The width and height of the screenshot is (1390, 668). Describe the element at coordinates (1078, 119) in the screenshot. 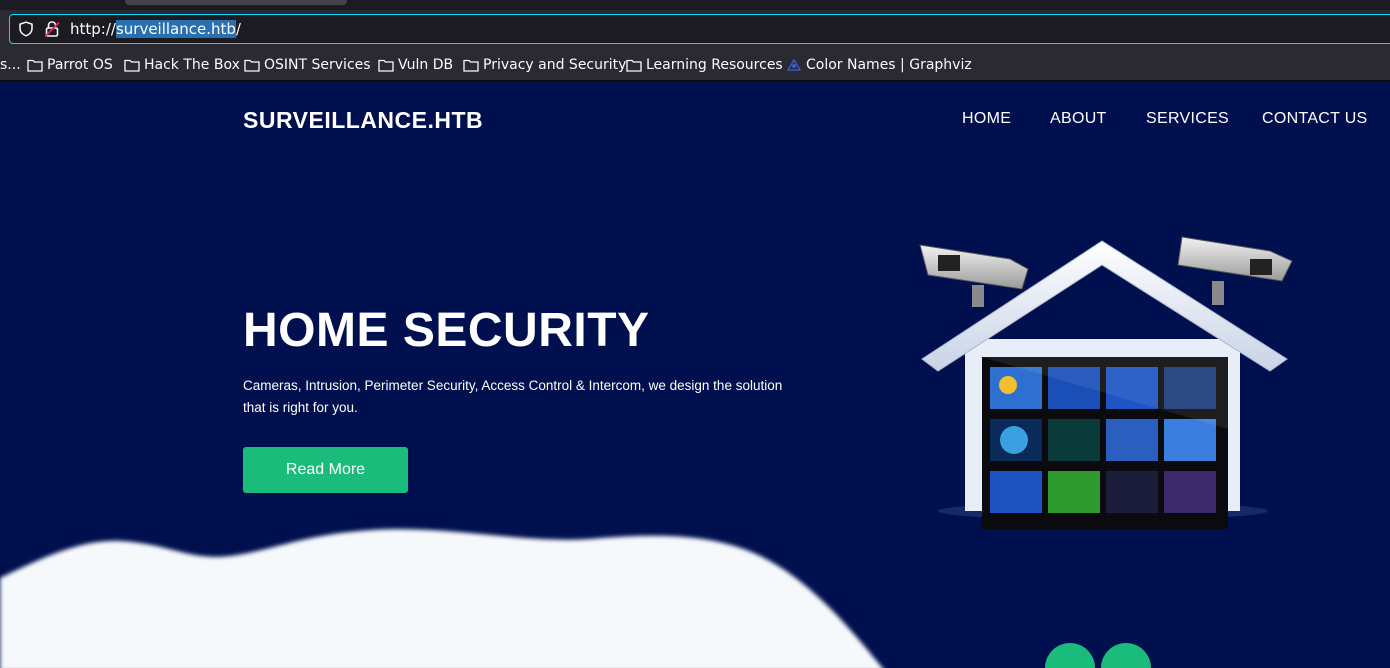

I see `nav-about: ABOUT` at that location.